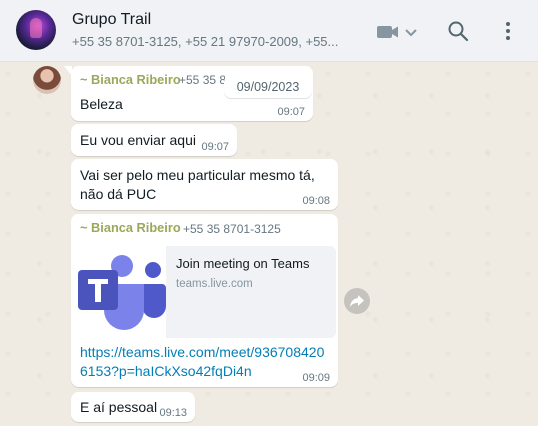  What do you see at coordinates (251, 292) in the screenshot?
I see `link-preview-card: Join meeting on Teams teams.live.com` at bounding box center [251, 292].